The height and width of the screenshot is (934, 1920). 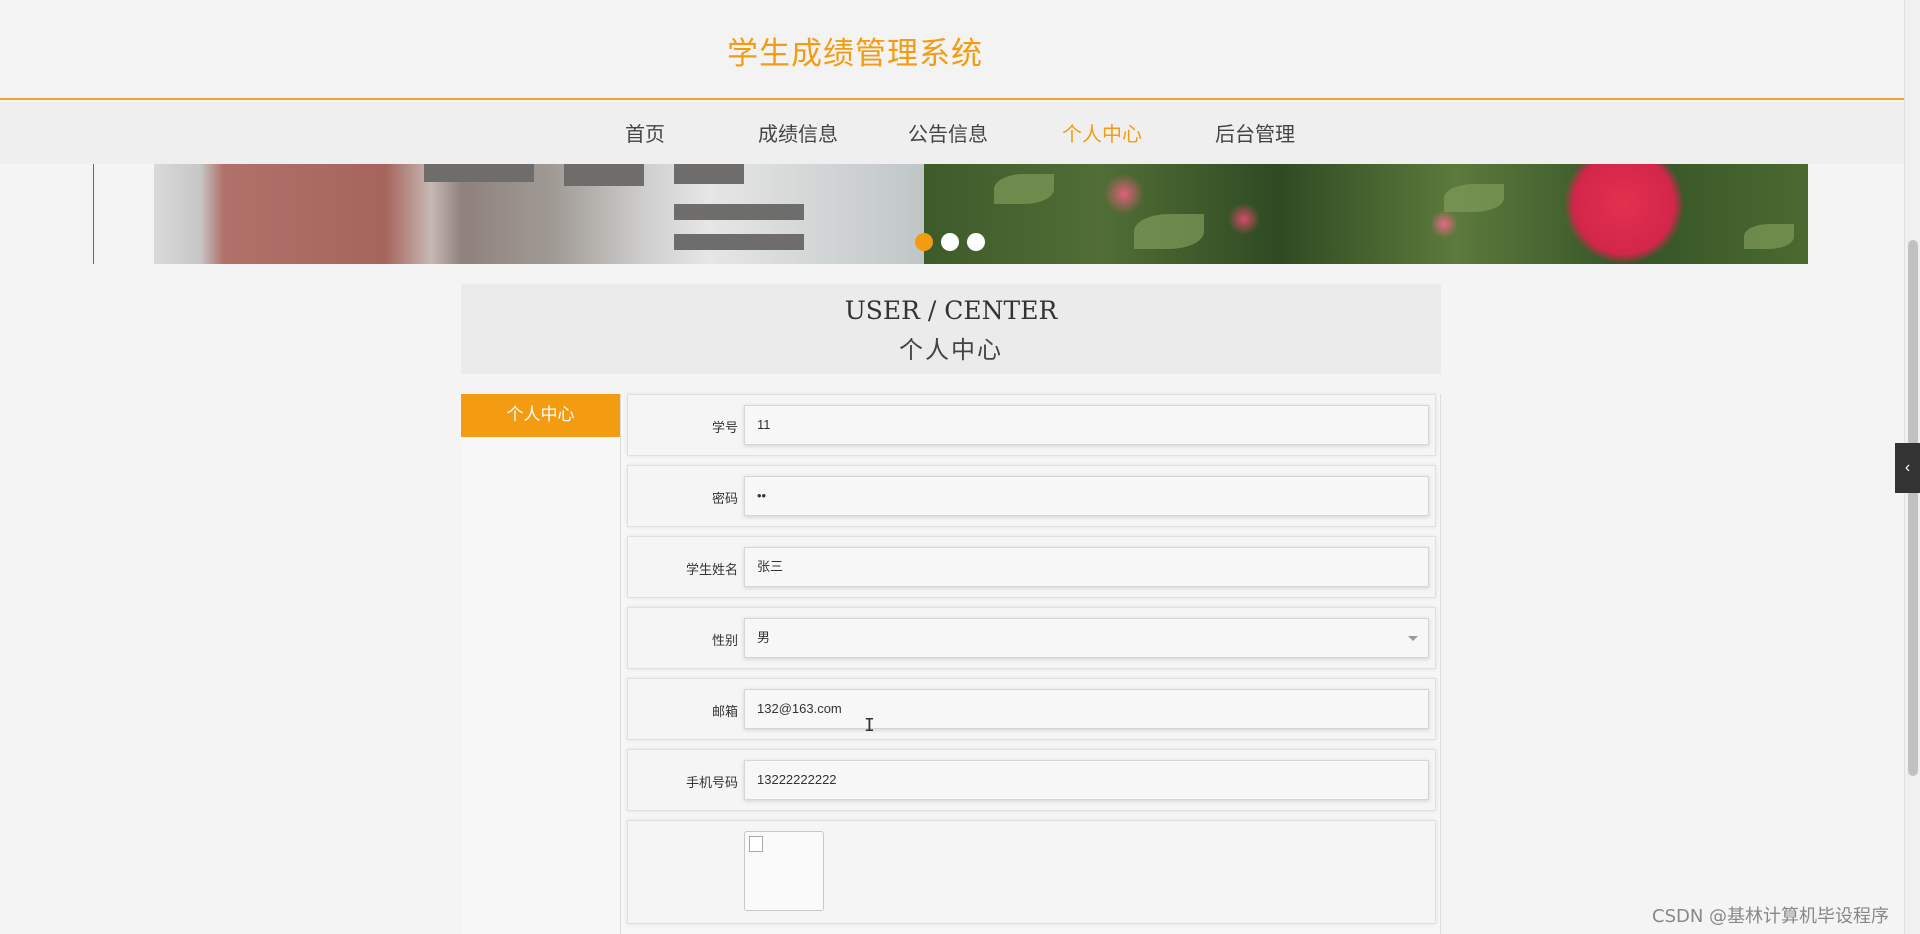 I want to click on gender-label: 性别, so click(x=724, y=641).